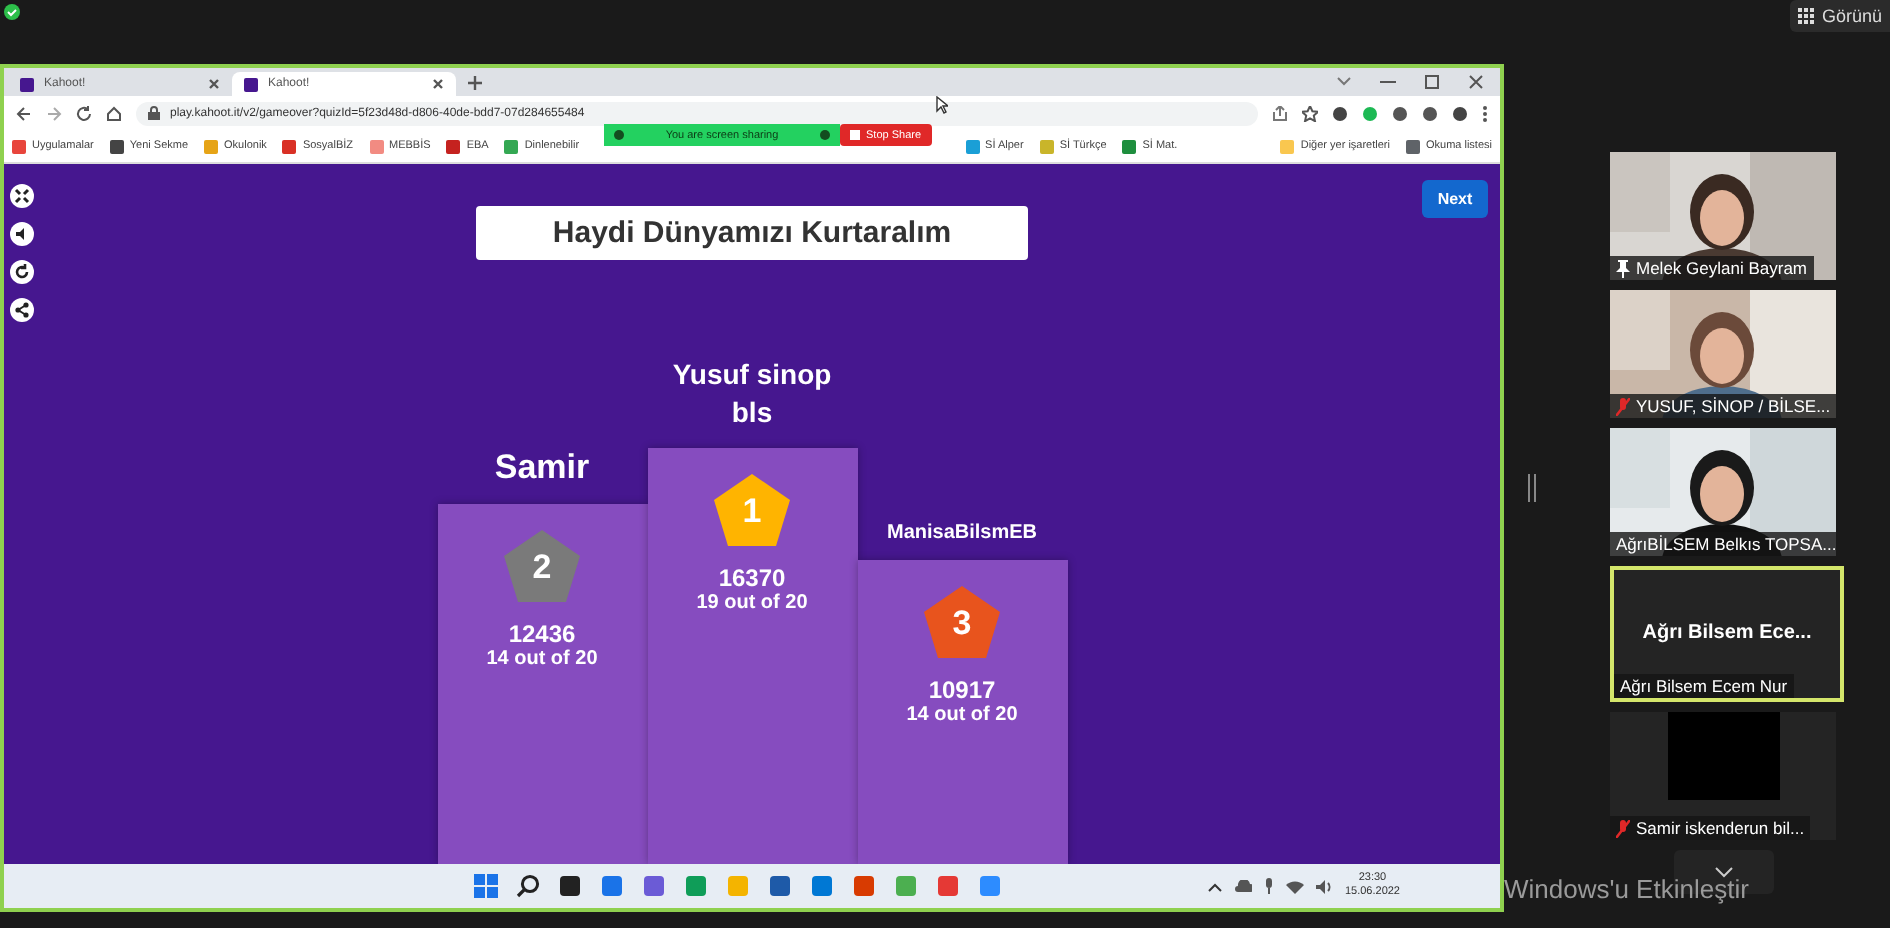 Image resolution: width=1890 pixels, height=928 pixels. What do you see at coordinates (486, 886) in the screenshot?
I see `windows-logo-icon` at bounding box center [486, 886].